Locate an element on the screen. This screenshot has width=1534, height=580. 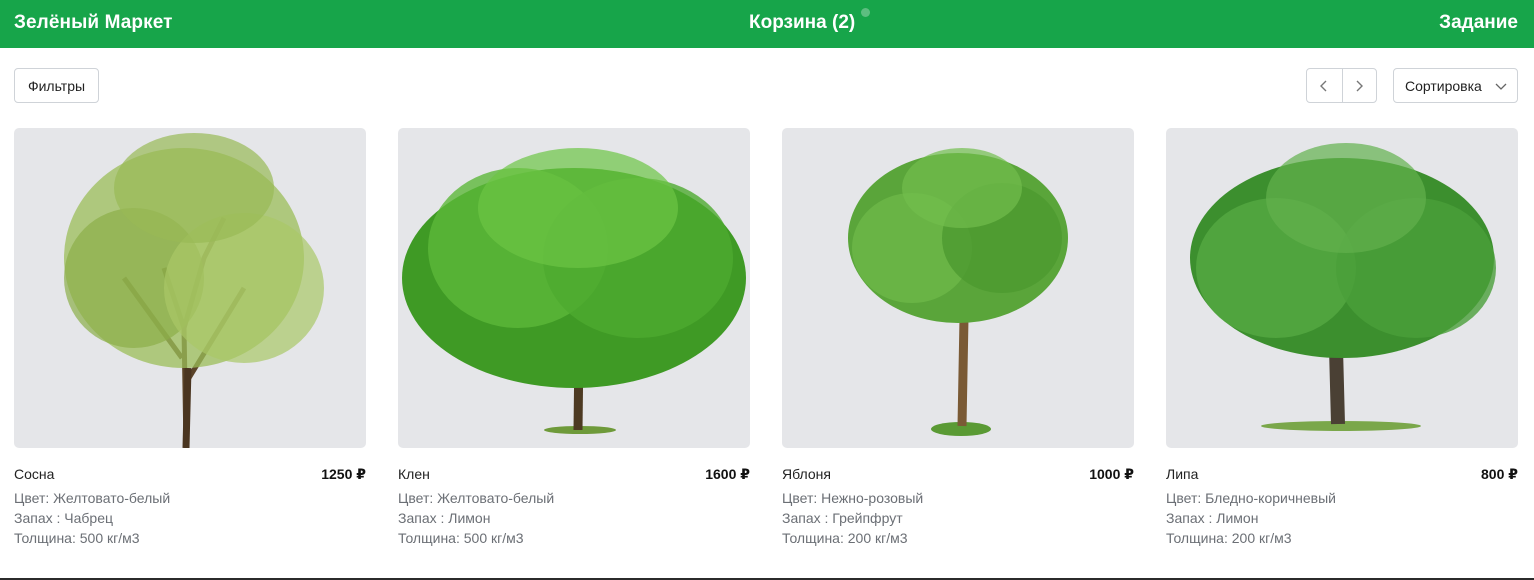
product-name: Сосна is located at coordinates (34, 474).